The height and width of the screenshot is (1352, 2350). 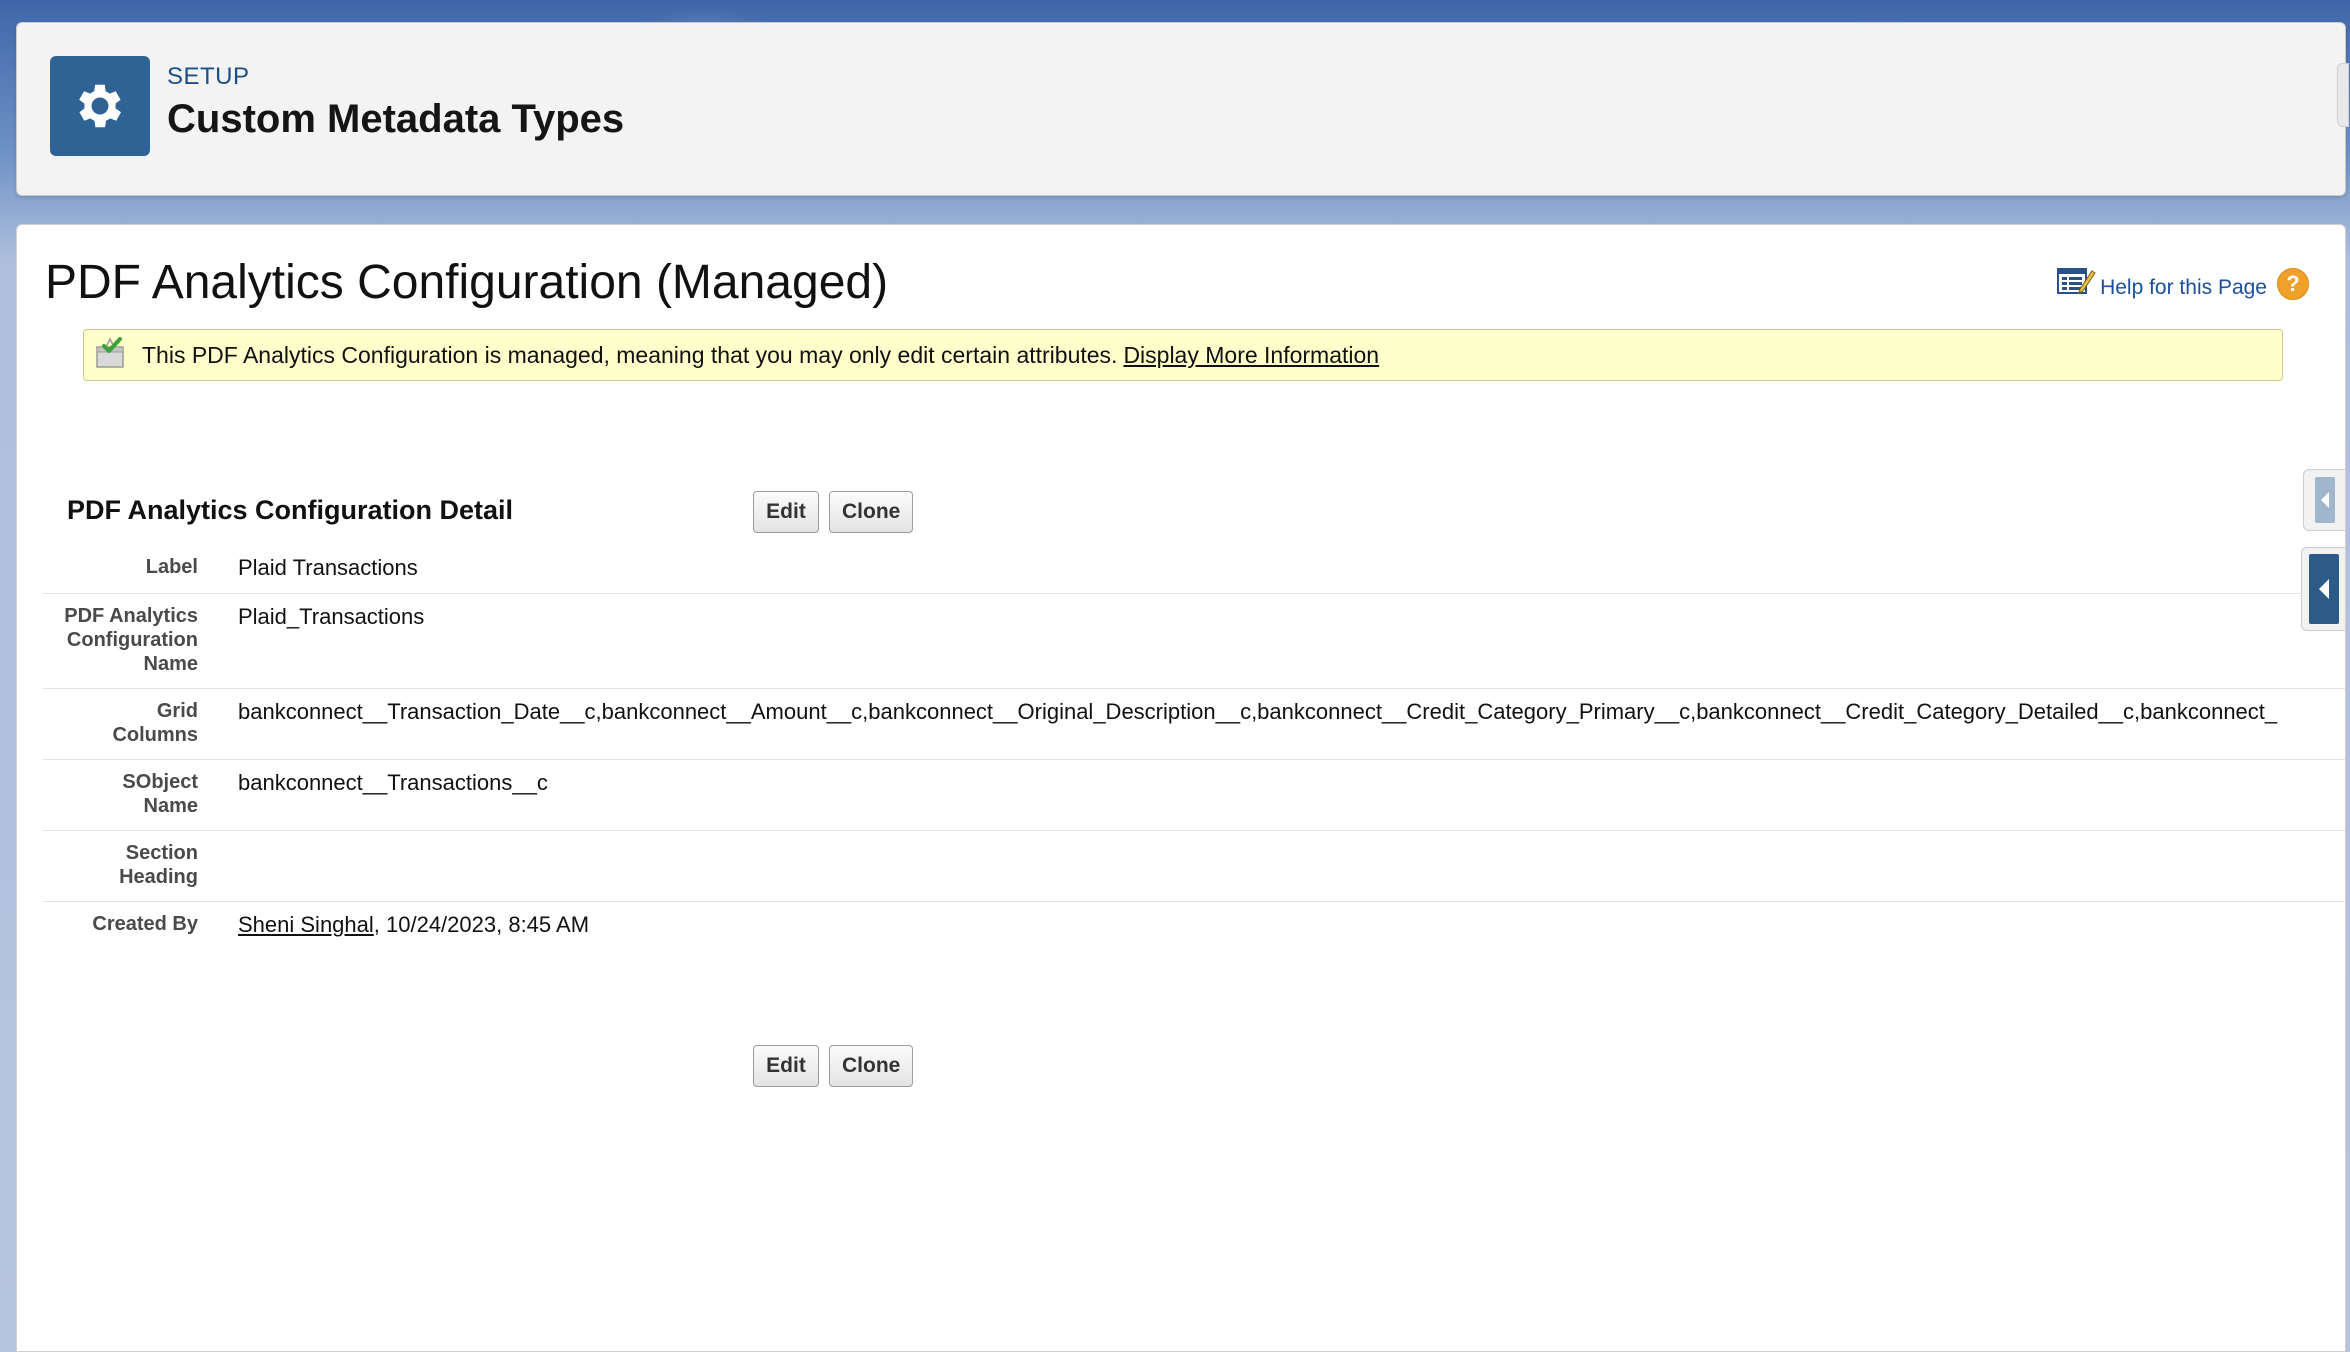 I want to click on field-label: Section Heading, so click(x=120, y=866).